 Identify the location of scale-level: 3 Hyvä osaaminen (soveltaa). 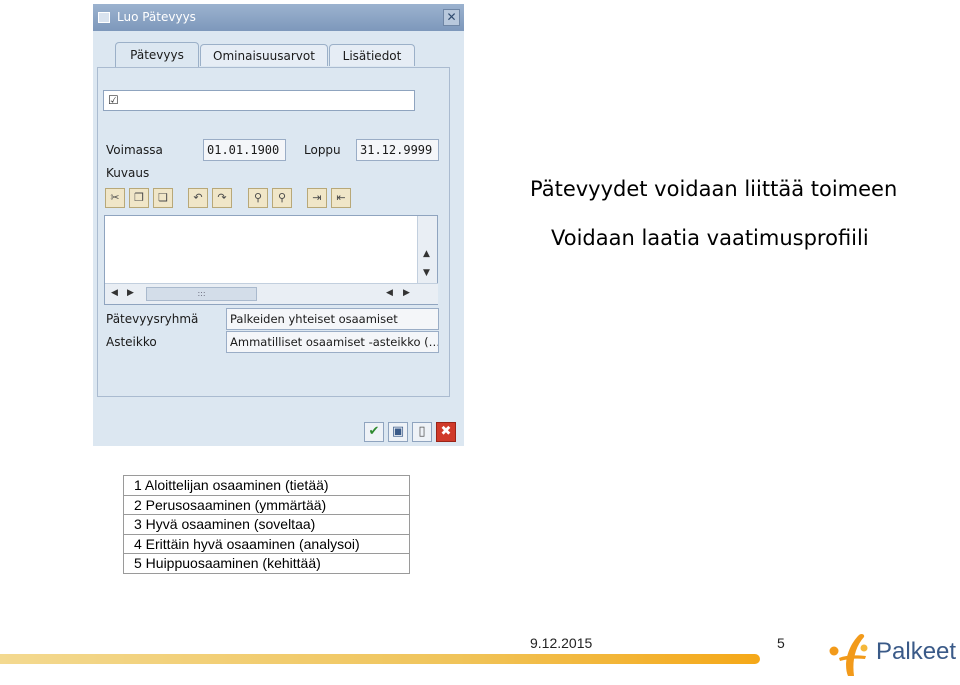
(266, 524).